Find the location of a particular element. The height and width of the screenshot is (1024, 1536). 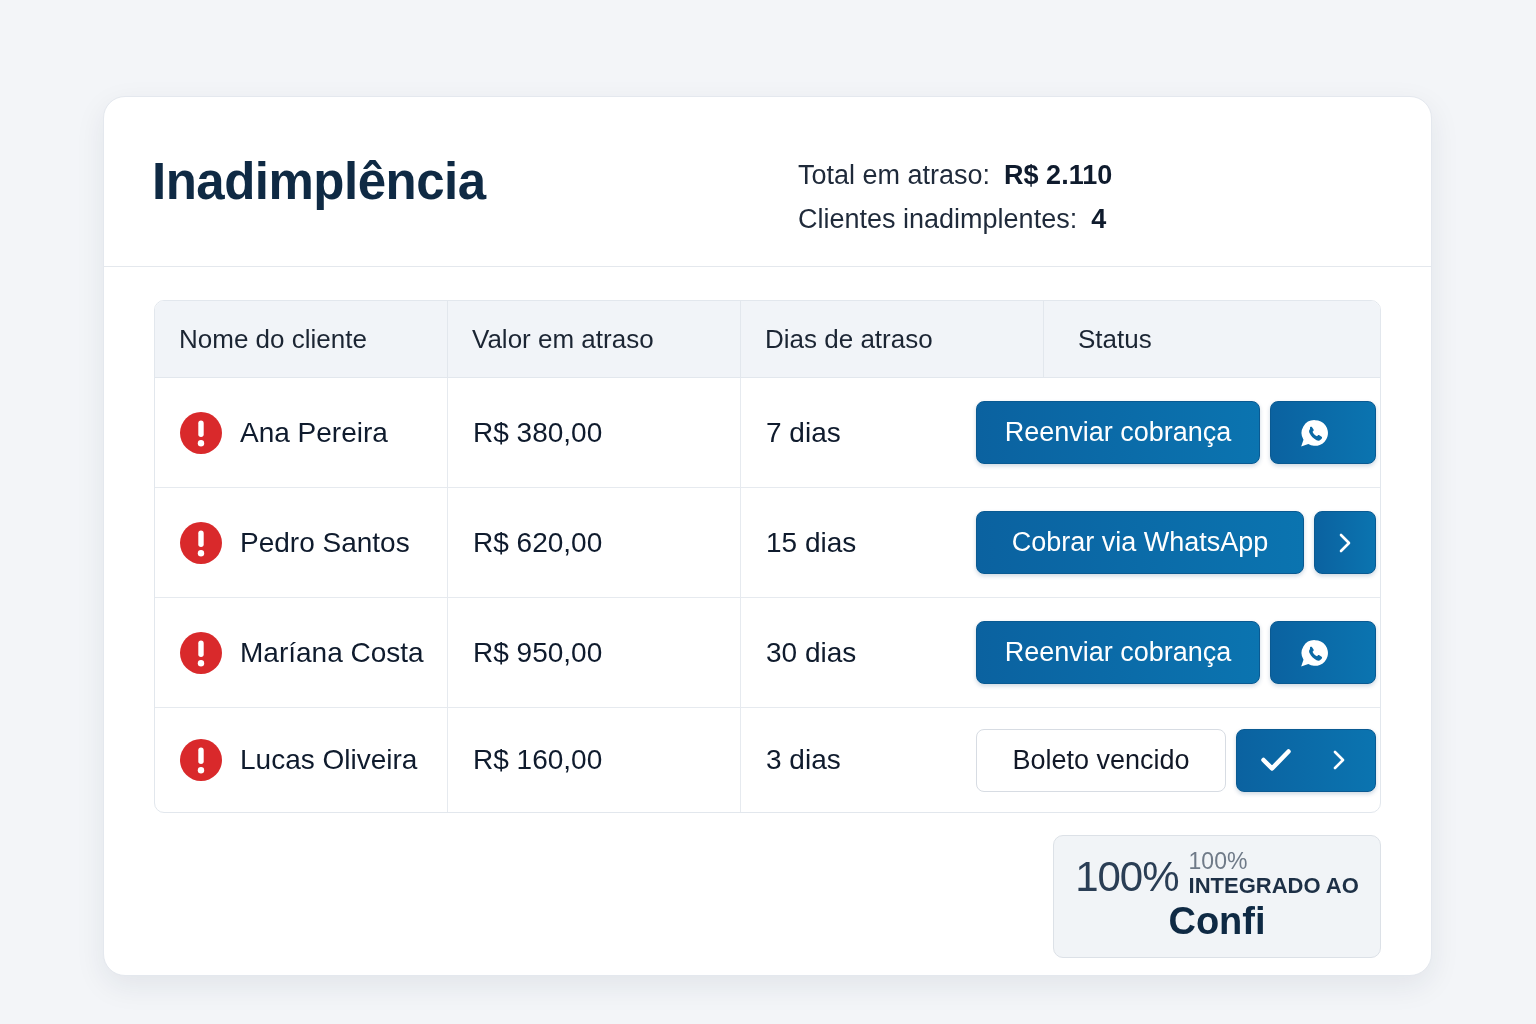

column-header: Status is located at coordinates (1115, 339).